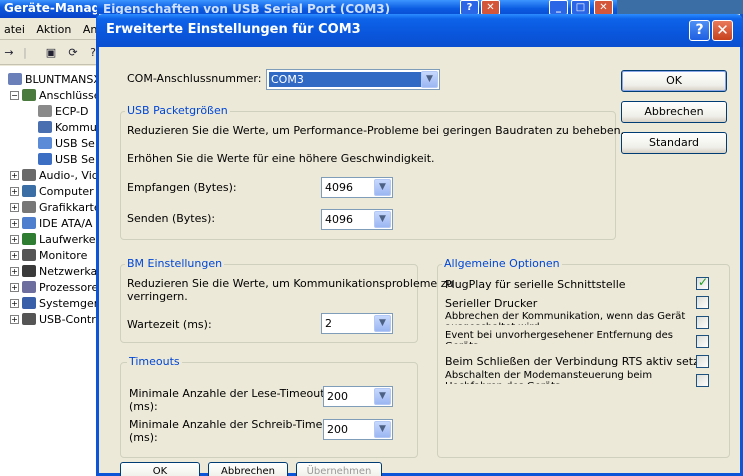 This screenshot has height=476, width=743. I want to click on default-button: Standard, so click(674, 143).